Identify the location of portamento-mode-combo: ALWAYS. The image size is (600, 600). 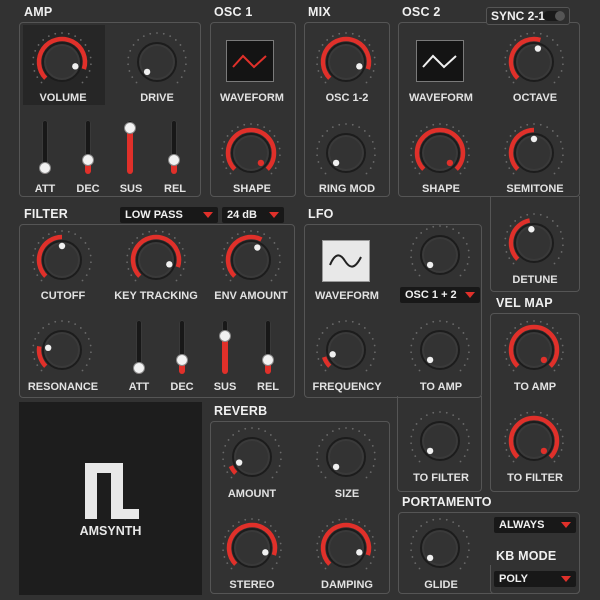
(535, 525).